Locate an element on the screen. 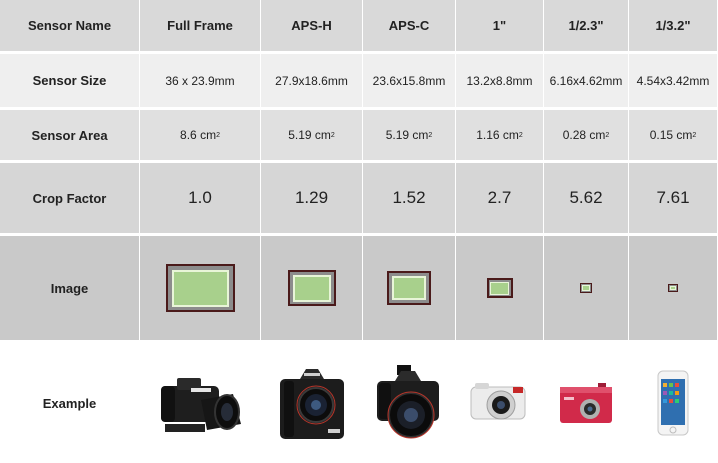 The height and width of the screenshot is (463, 718). header-aps-c: APS-C is located at coordinates (409, 25).